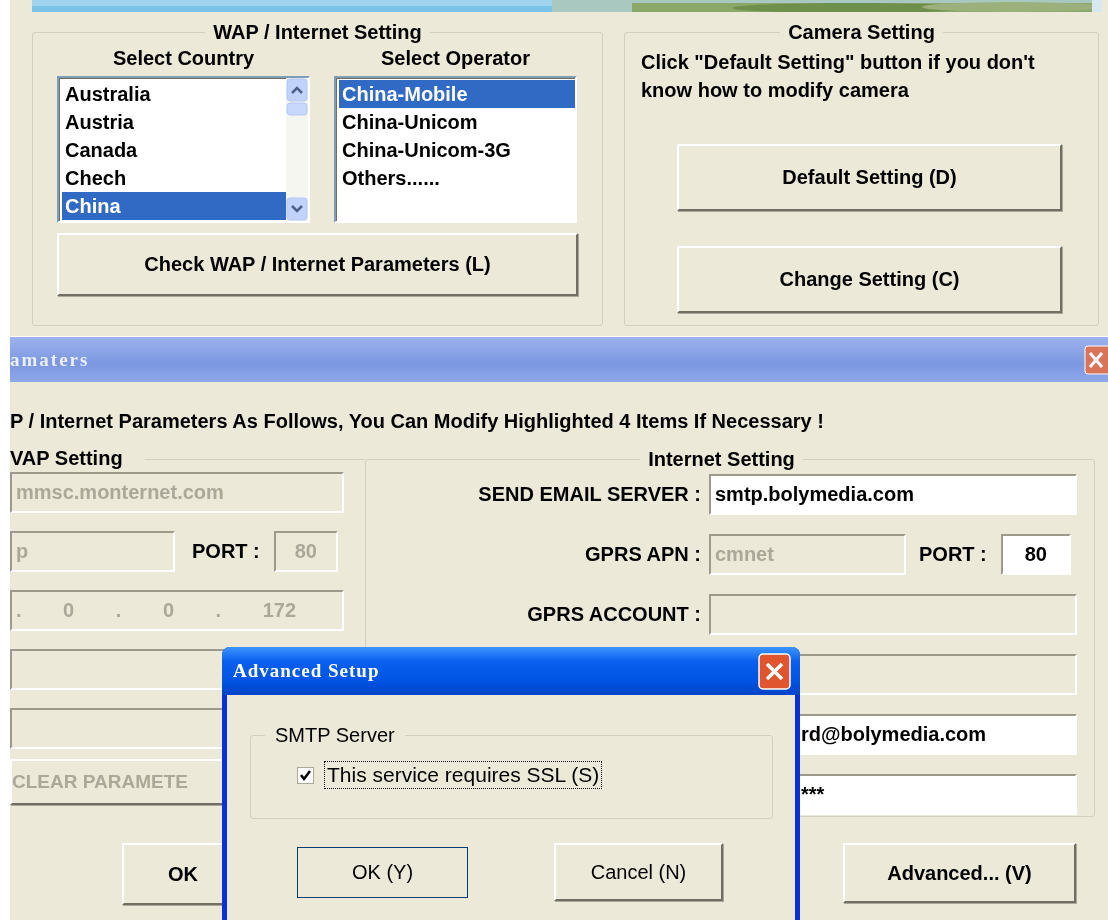 Image resolution: width=1108 pixels, height=920 pixels. Describe the element at coordinates (317, 32) in the screenshot. I see `group-title: WAP / Internet Setting` at that location.